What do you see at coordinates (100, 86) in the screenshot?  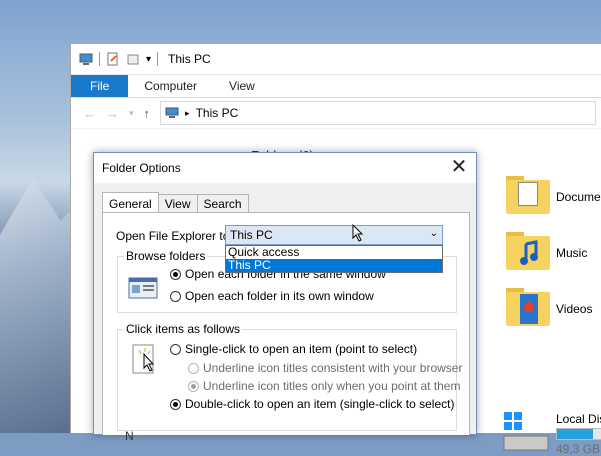 I see `tab-file: File` at bounding box center [100, 86].